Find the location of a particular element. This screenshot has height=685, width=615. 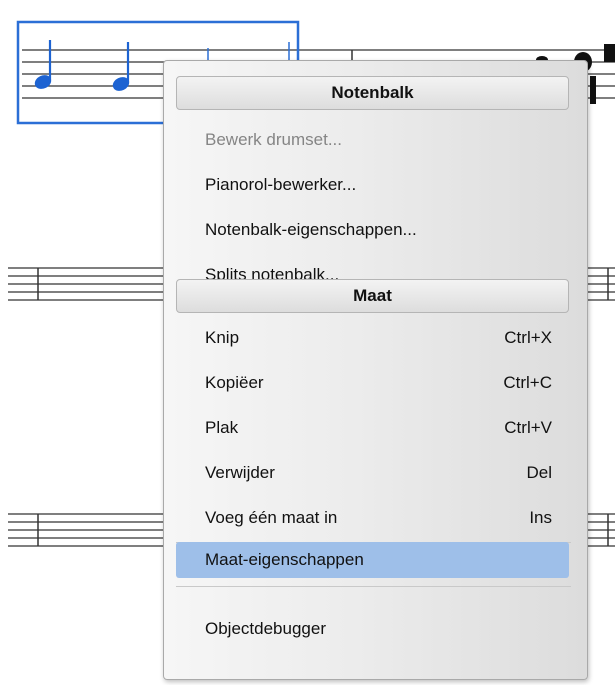

menu-item-cut: Knip Ctrl+X is located at coordinates (372, 338).